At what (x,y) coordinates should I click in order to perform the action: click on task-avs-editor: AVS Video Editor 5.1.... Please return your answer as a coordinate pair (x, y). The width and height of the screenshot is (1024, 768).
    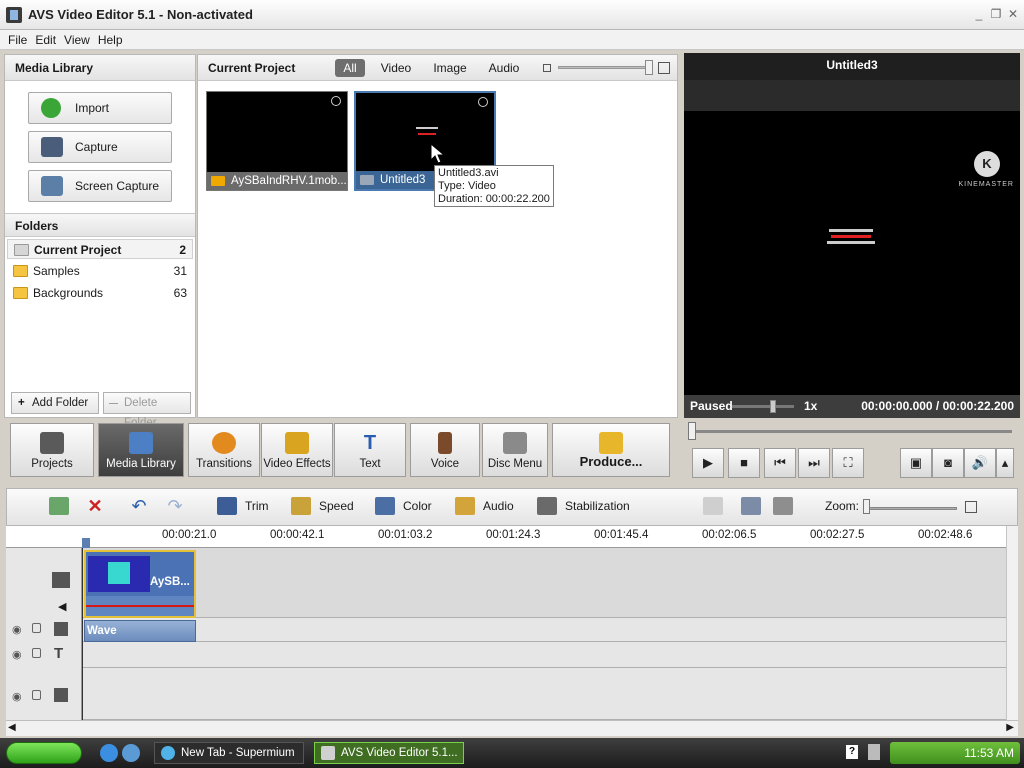
    Looking at the image, I should click on (389, 753).